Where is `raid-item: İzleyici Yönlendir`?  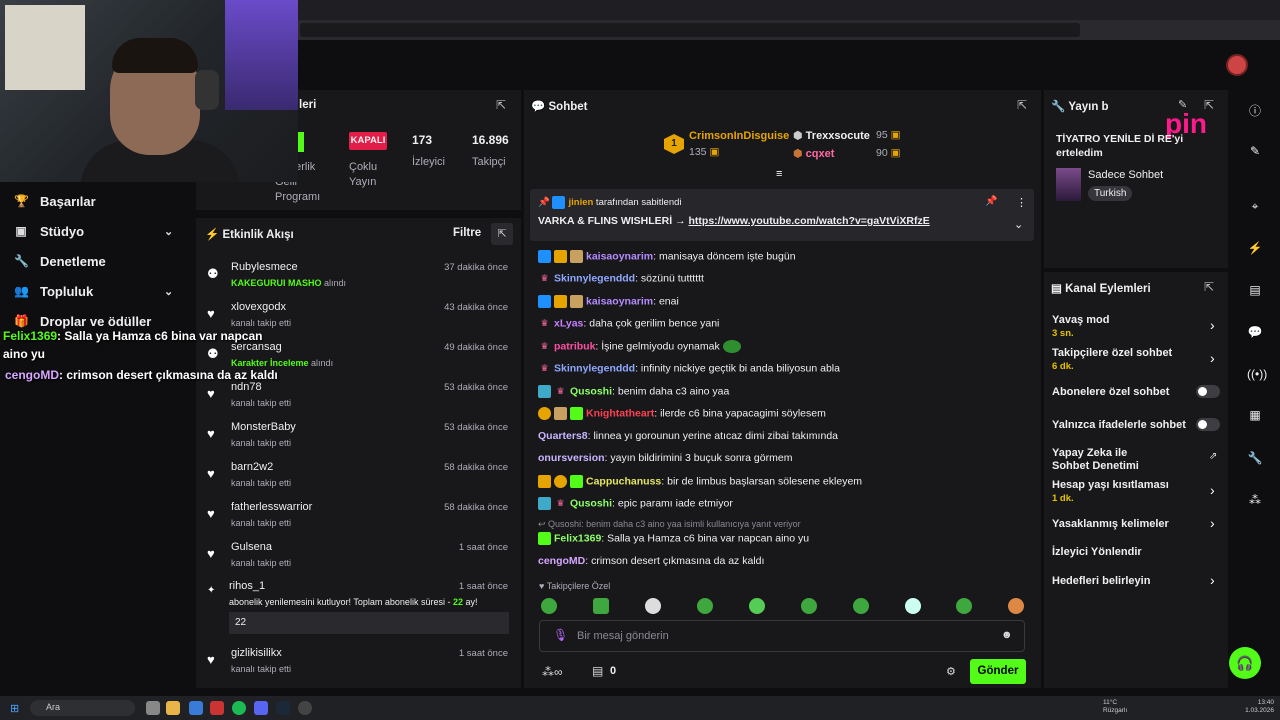 raid-item: İzleyici Yönlendir is located at coordinates (1097, 552).